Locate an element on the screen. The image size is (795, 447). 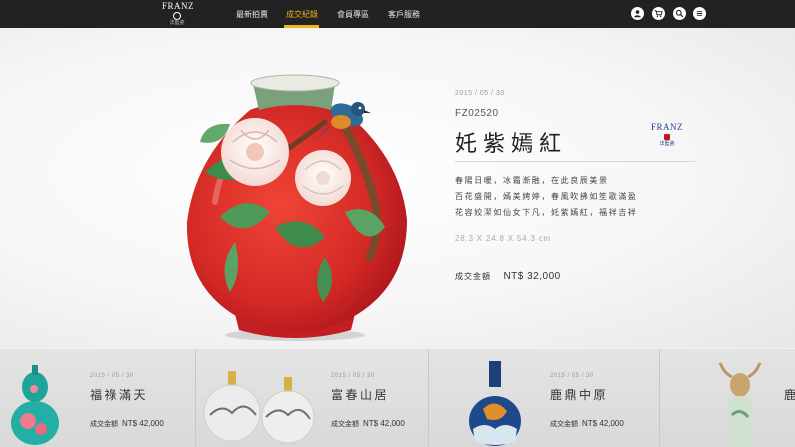
logo-subtext: 法藍瓷 is located at coordinates (177, 23).